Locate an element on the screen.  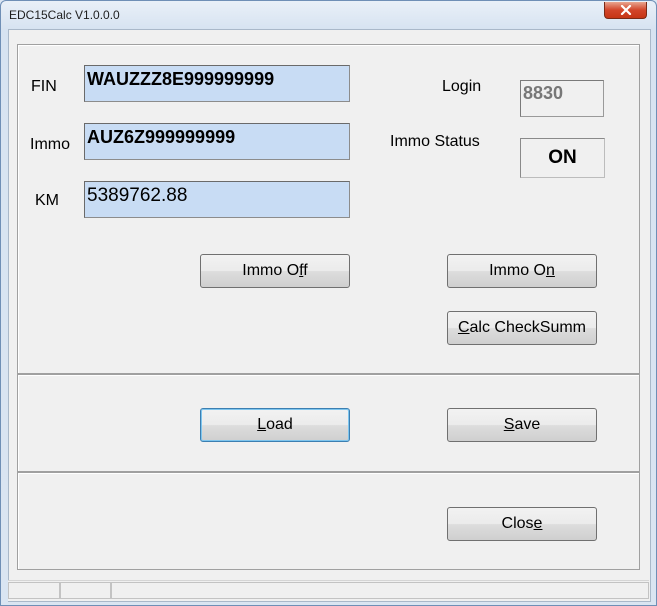
window-title: EDC15Calc V1.0.0.0 is located at coordinates (64, 15).